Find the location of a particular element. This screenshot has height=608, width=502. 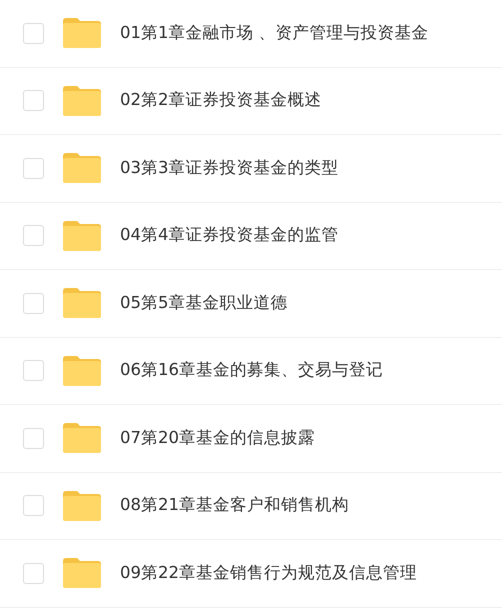

folder-name: 01第1章金融市场 、资产管理与投资基金 is located at coordinates (274, 33).